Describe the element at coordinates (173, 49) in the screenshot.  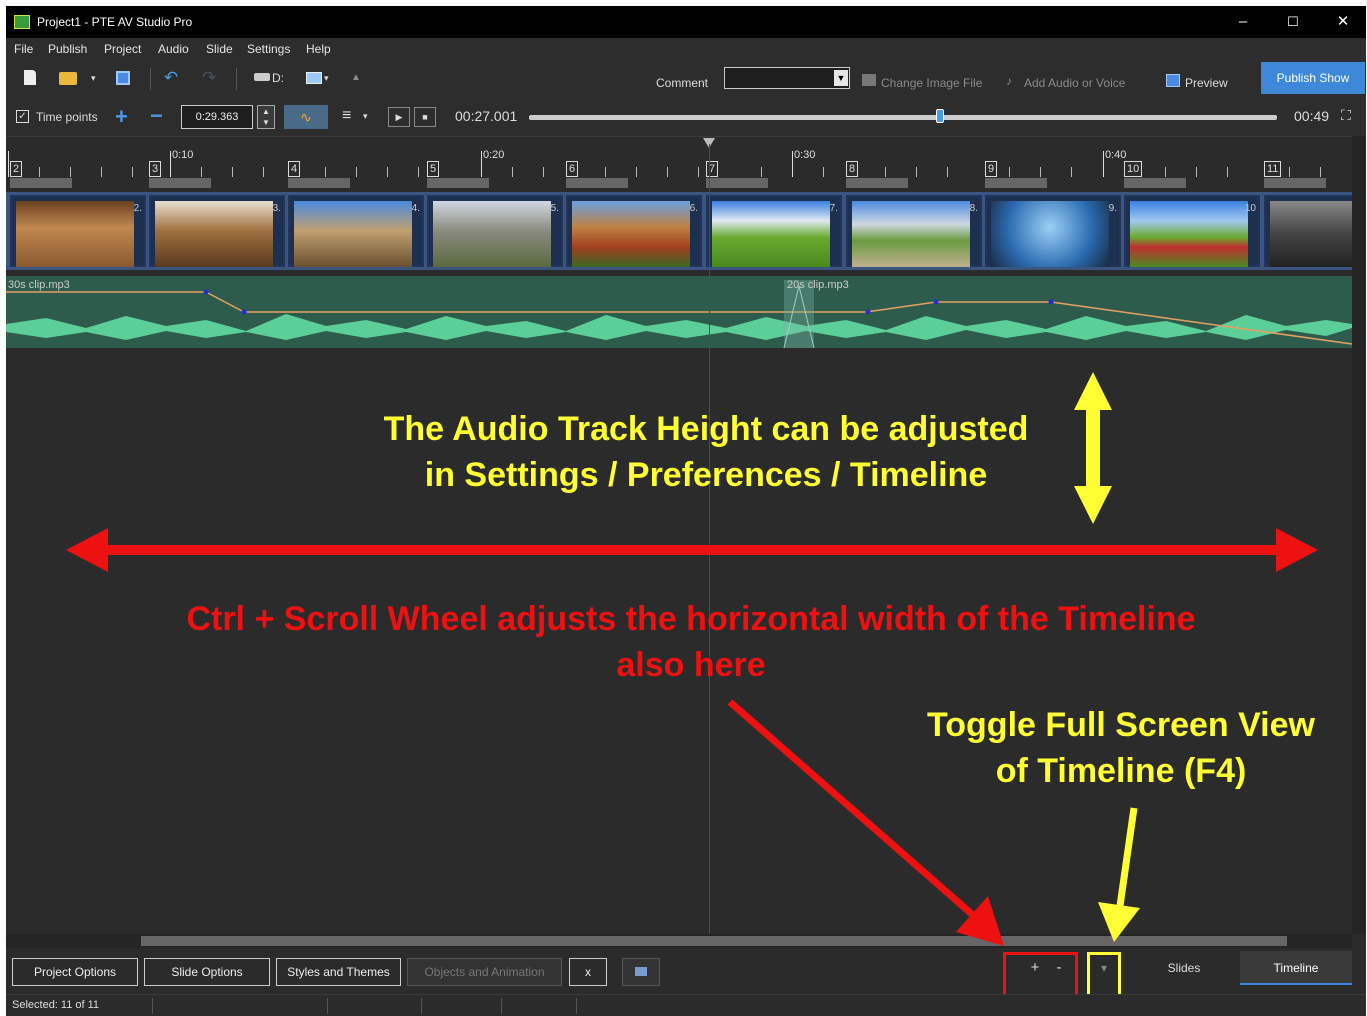
I see `menu-audio: Audio` at that location.